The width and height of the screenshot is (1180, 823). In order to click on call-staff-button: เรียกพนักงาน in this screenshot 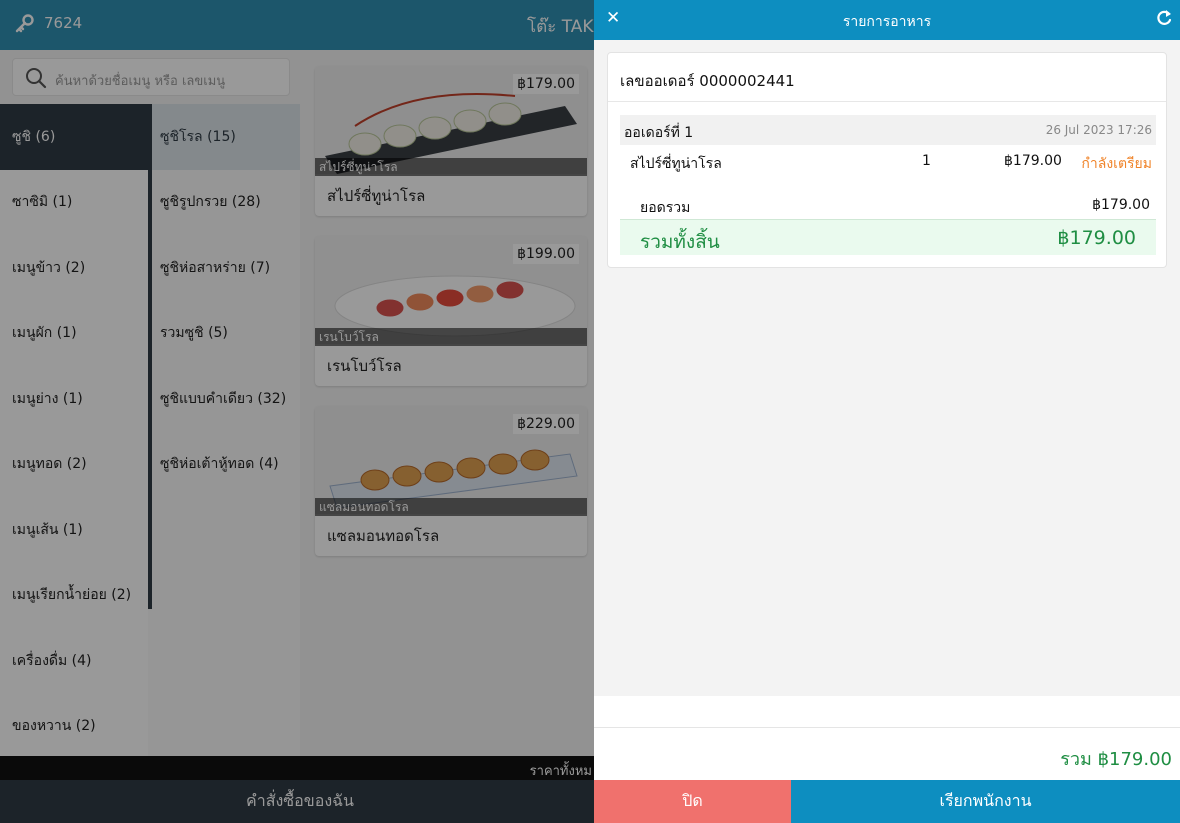, I will do `click(985, 801)`.